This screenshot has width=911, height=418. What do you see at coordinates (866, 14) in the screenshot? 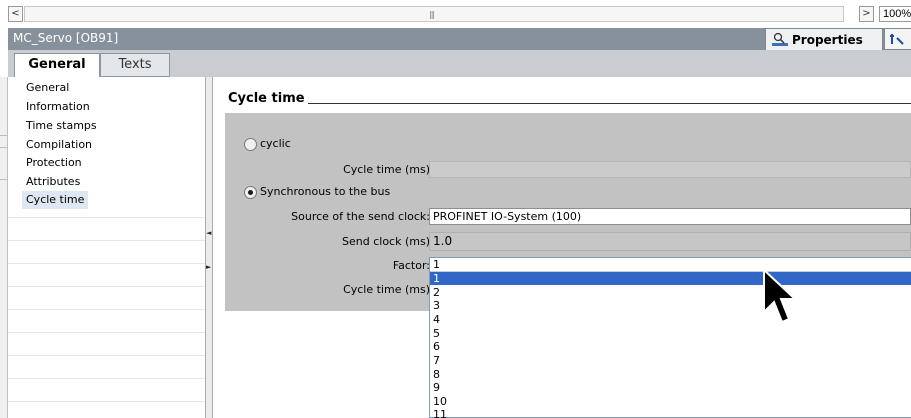
I see `scroll-right-button: >` at bounding box center [866, 14].